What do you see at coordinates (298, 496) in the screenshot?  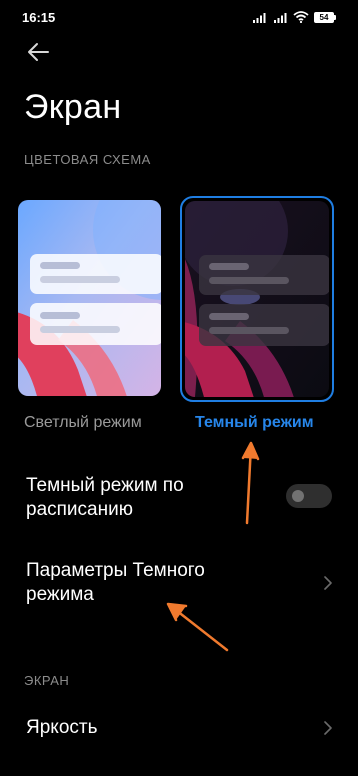 I see `toggle-knob` at bounding box center [298, 496].